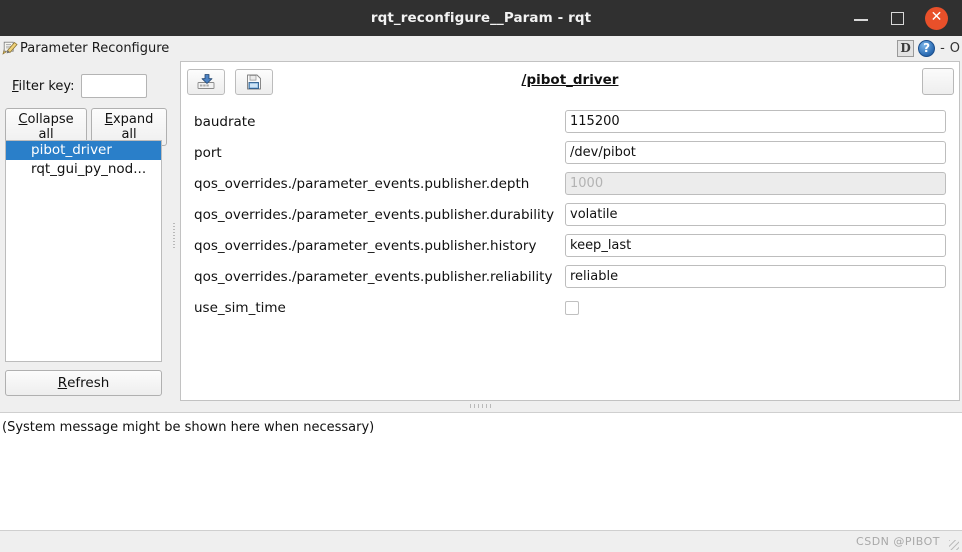 The width and height of the screenshot is (962, 552). I want to click on parameter-panel-corner-button, so click(938, 81).